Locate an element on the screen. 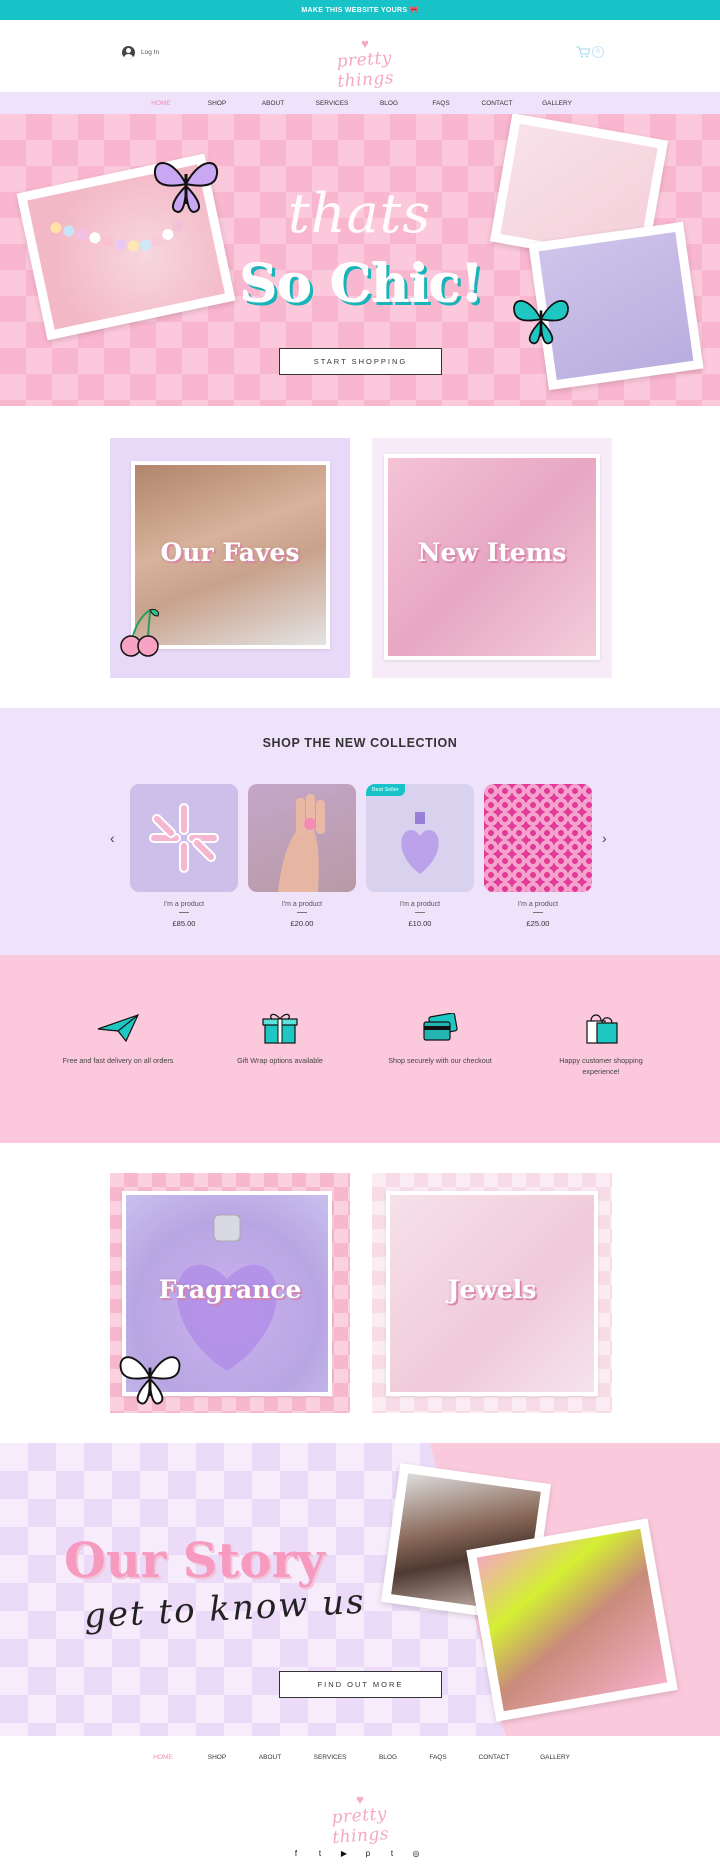 This screenshot has height=1876, width=720. banner-text: MAKE THIS WEBSITE YOURS 🎀 is located at coordinates (360, 10).